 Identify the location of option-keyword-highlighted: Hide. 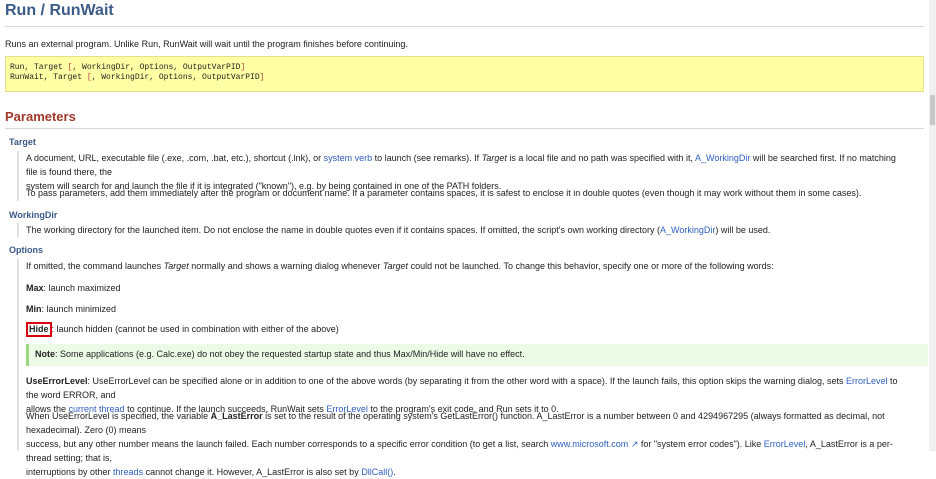
(39, 329).